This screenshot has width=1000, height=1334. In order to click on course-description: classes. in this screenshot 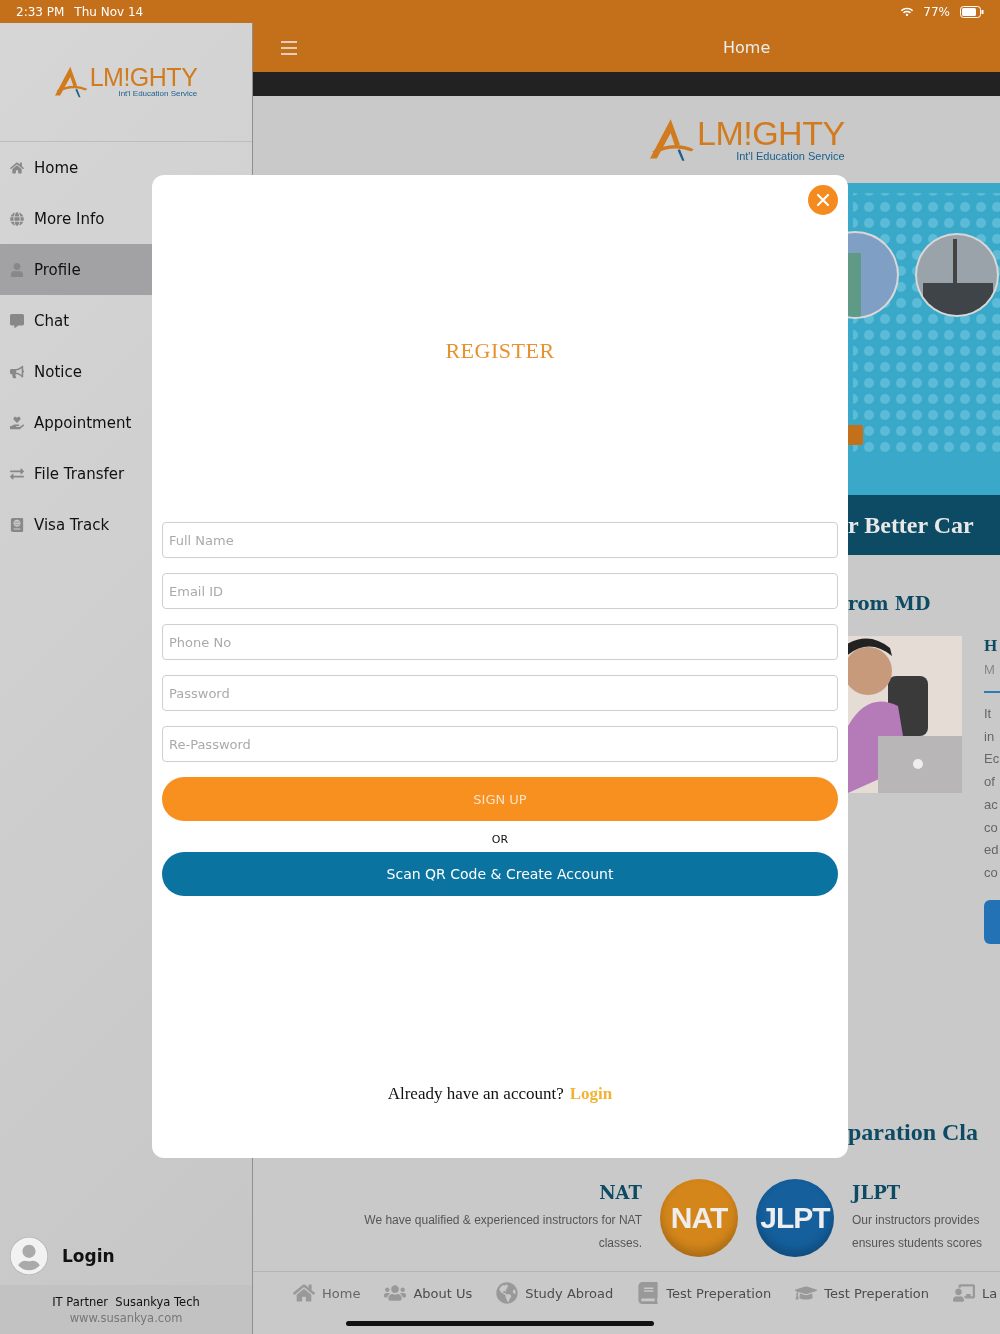, I will do `click(620, 1243)`.